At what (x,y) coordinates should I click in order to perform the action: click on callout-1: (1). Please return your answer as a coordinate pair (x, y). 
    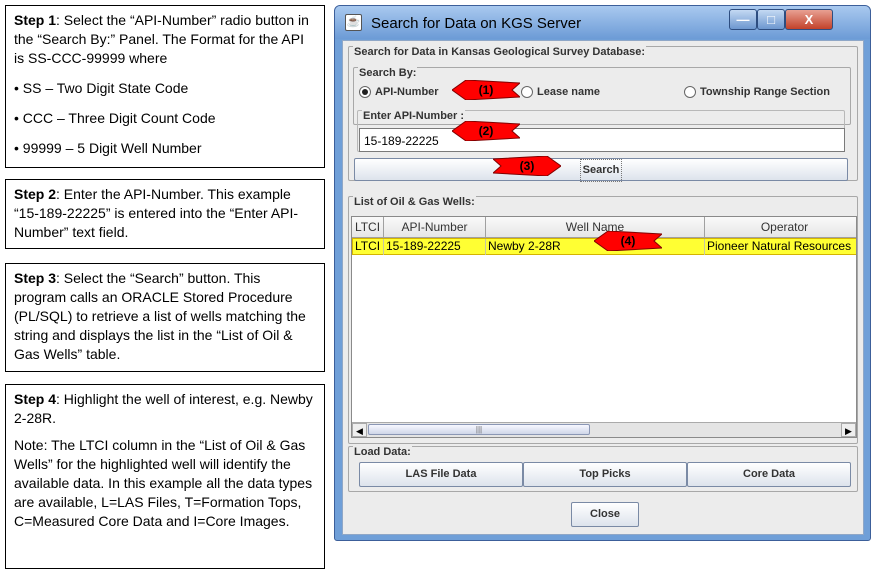
    Looking at the image, I should click on (486, 90).